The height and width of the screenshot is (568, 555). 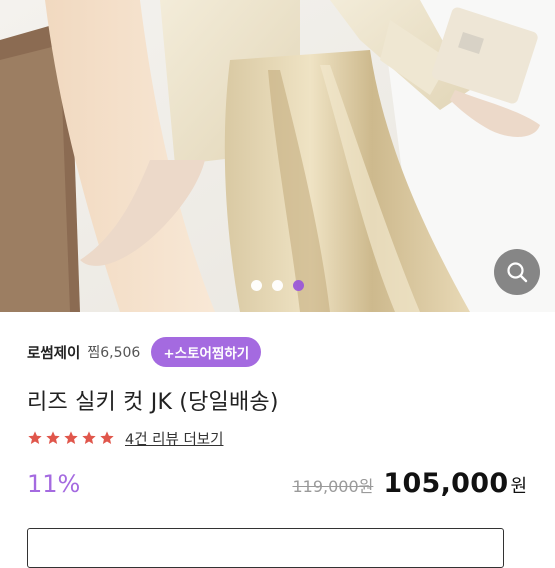 What do you see at coordinates (518, 486) in the screenshot?
I see `currency-unit: 원` at bounding box center [518, 486].